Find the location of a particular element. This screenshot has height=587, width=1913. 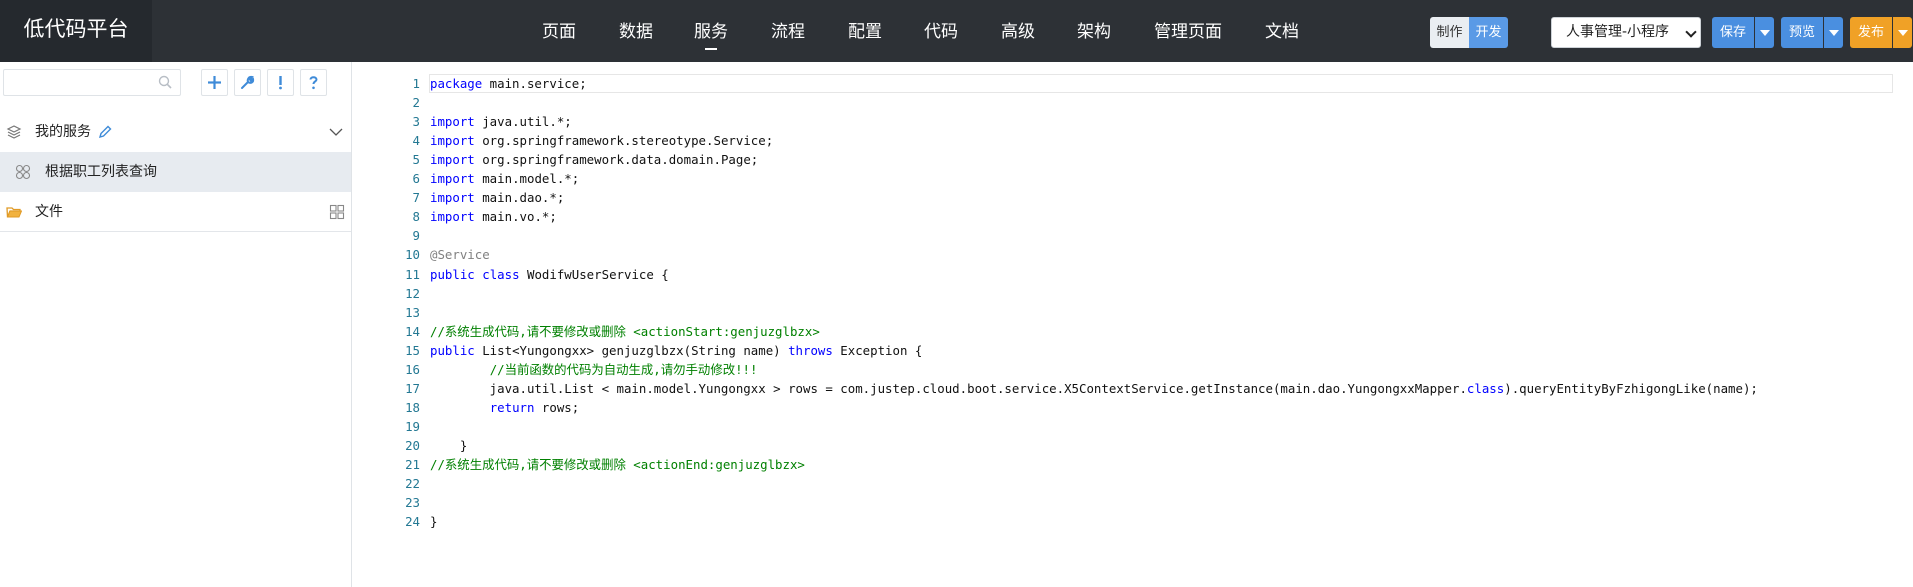

project-select: 人事管理-小程序 is located at coordinates (1626, 32).